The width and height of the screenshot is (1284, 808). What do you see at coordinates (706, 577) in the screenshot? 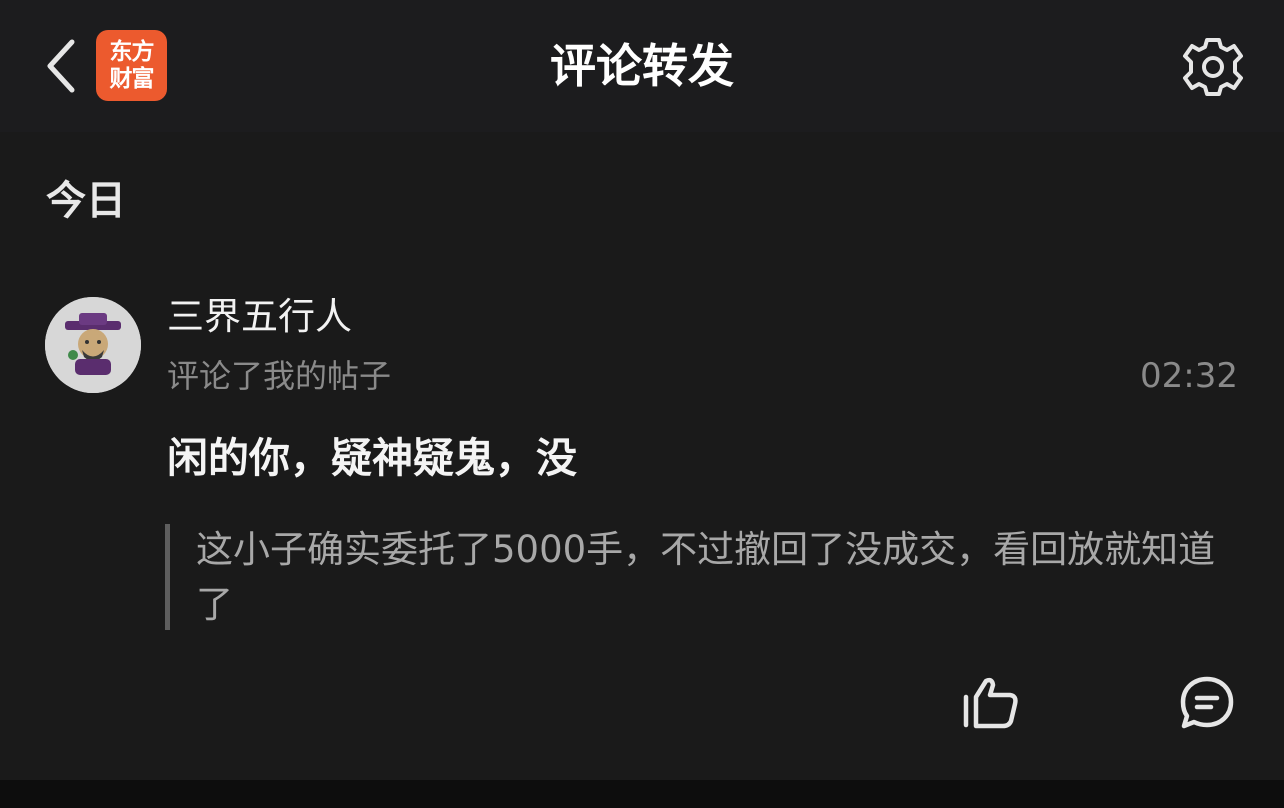
I see `quoted-post-text: 这小子确实委托了5000手，不过撤回了没成交，看回放就知道了` at bounding box center [706, 577].